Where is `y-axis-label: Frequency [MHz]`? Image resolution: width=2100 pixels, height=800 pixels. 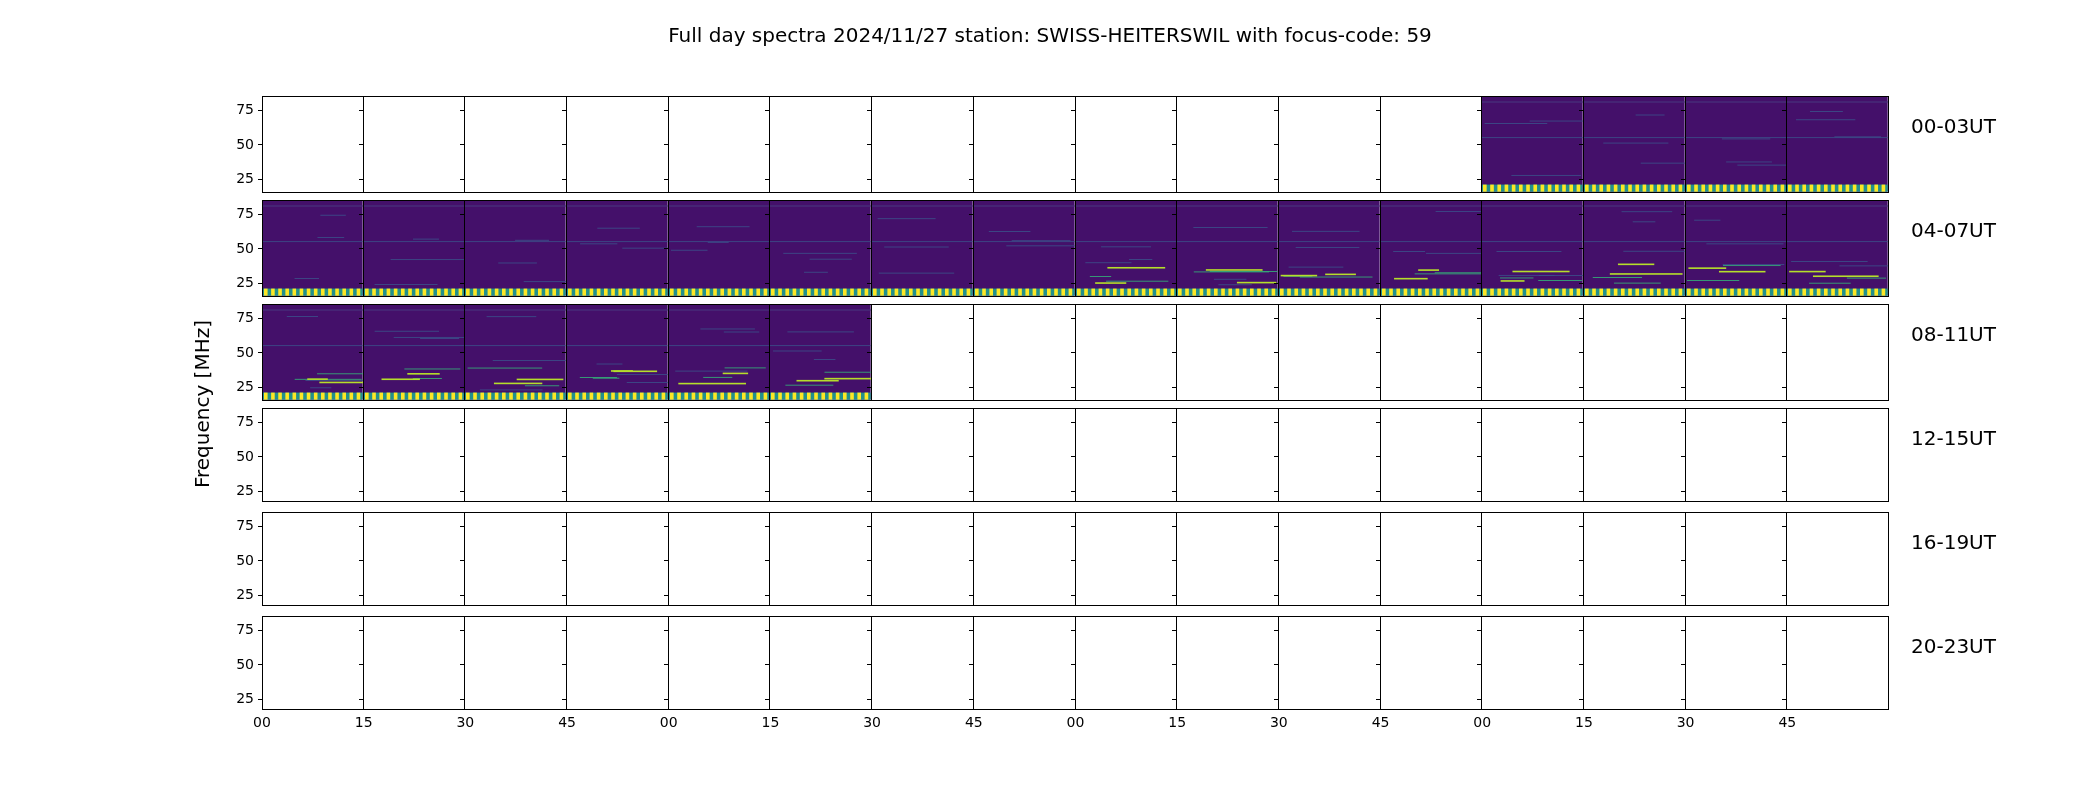
y-axis-label: Frequency [MHz] is located at coordinates (202, 404).